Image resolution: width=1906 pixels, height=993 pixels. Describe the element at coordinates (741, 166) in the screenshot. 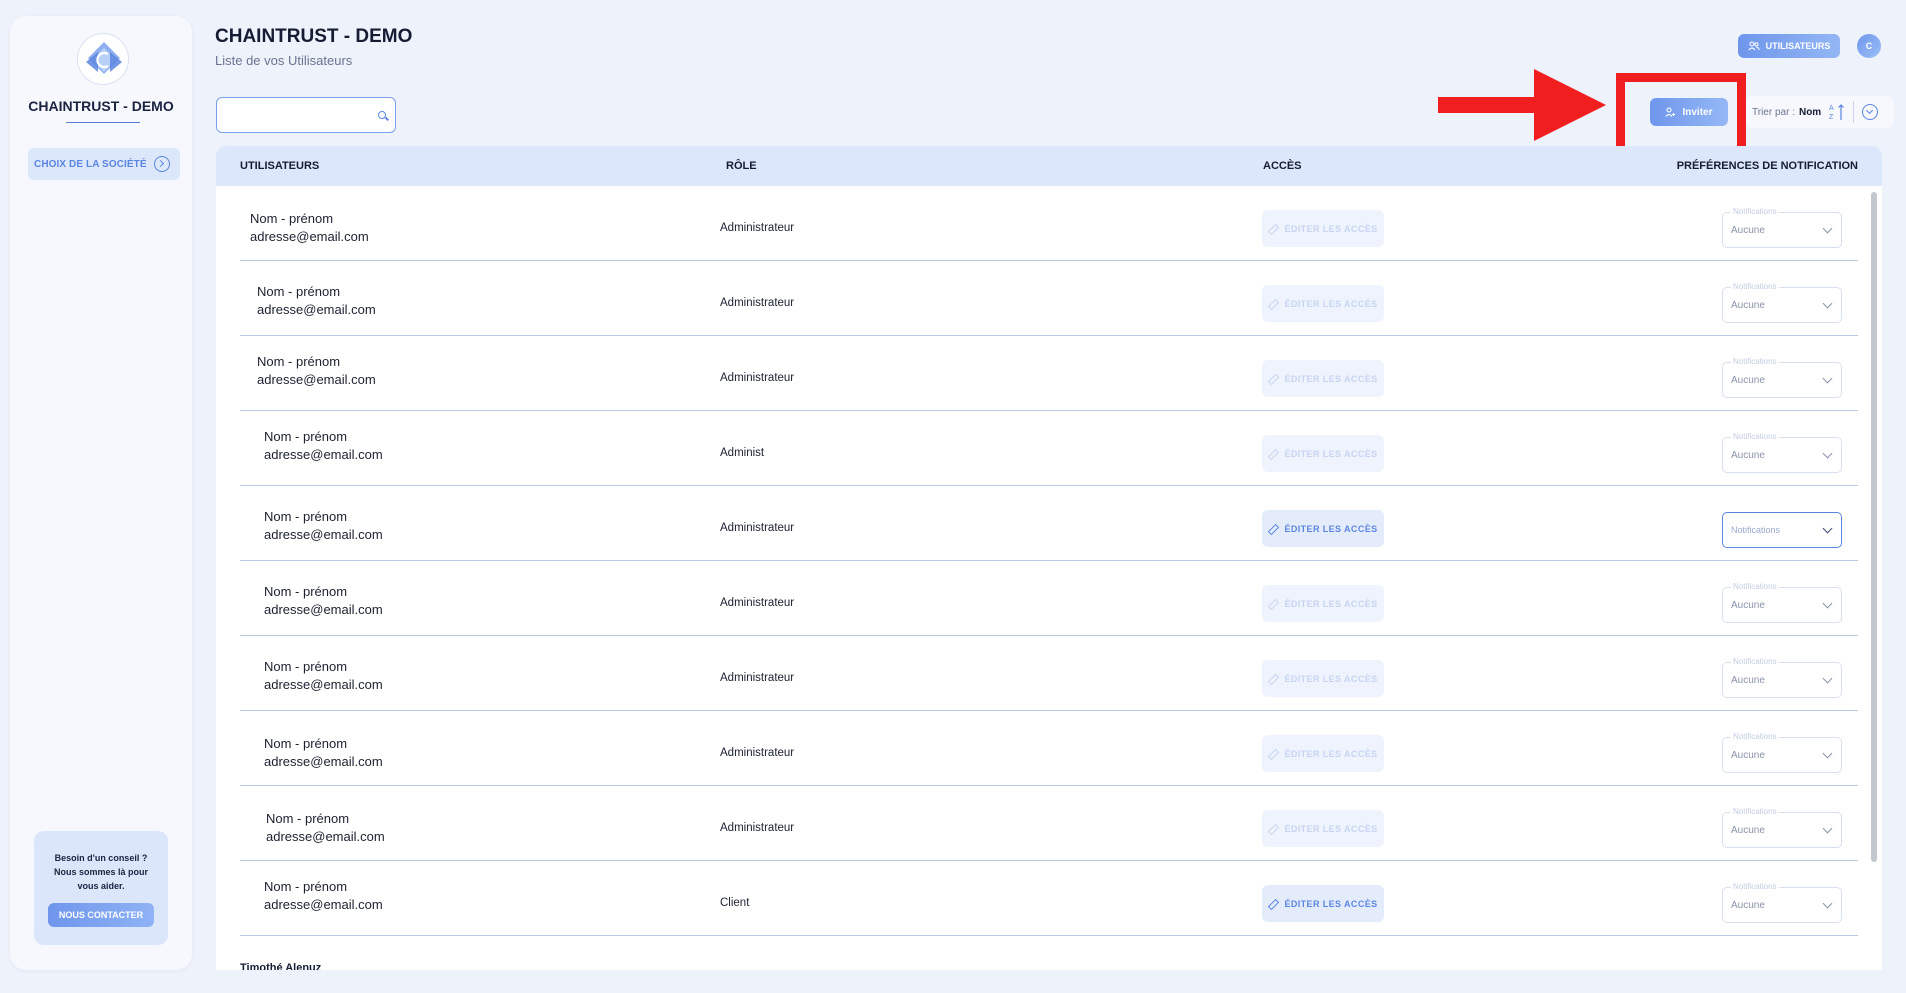

I see `column-role: RÔLE` at that location.